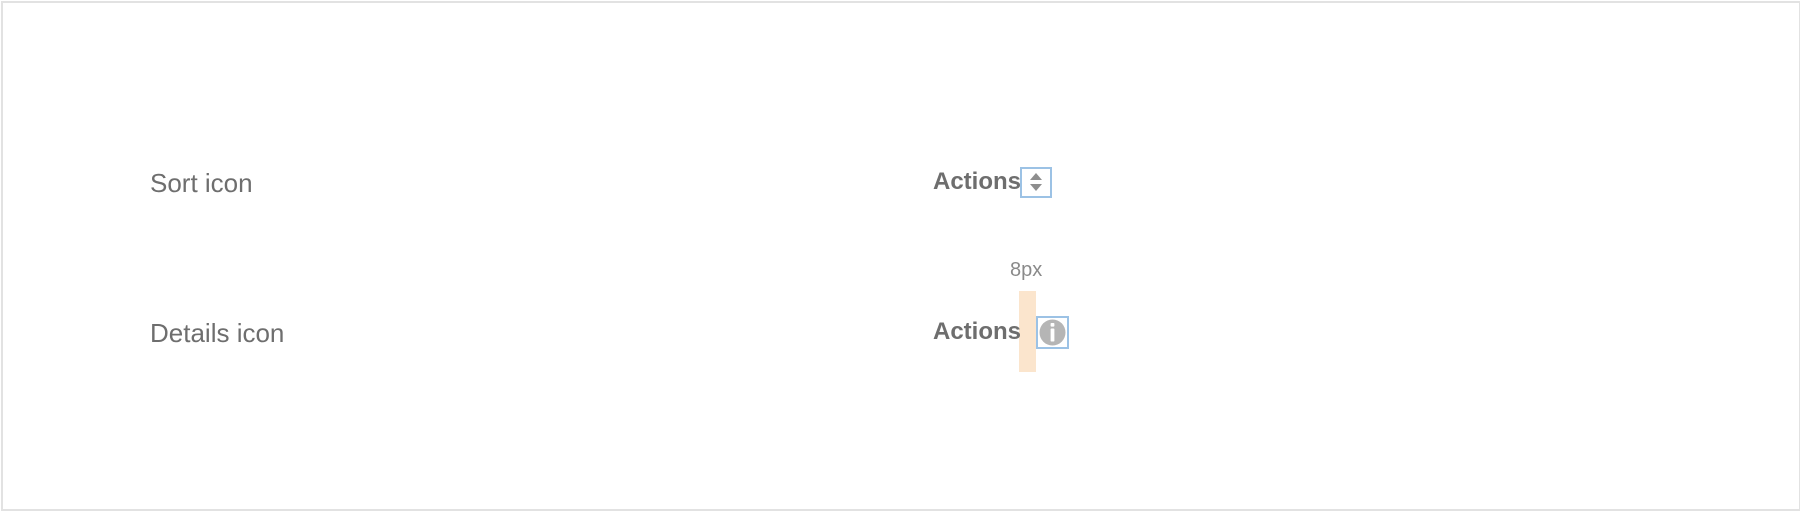  What do you see at coordinates (977, 331) in the screenshot?
I see `column-header-actions-details: Actions` at bounding box center [977, 331].